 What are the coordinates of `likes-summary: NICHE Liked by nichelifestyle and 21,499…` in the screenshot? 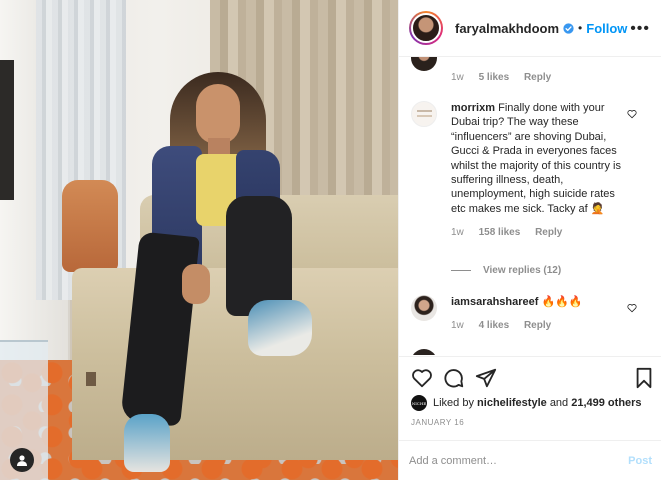 It's located at (526, 403).